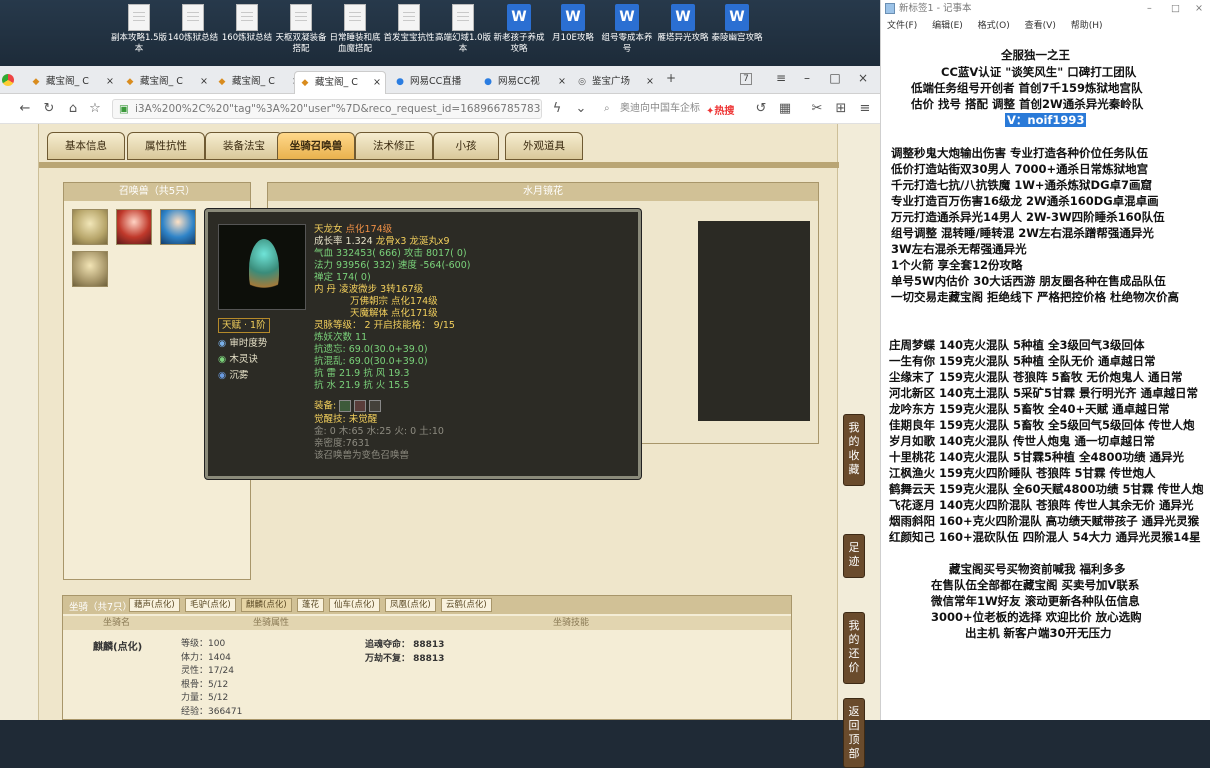 The width and height of the screenshot is (1210, 768). I want to click on tab-active: ◆ 藏宝阁_ C ×, so click(340, 82).